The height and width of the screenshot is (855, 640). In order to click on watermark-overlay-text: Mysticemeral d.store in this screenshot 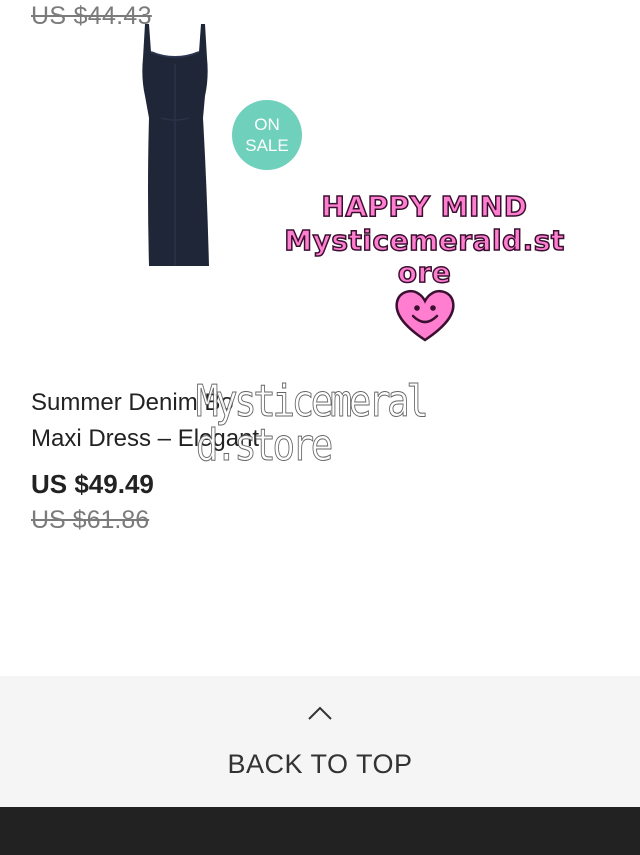, I will do `click(313, 423)`.